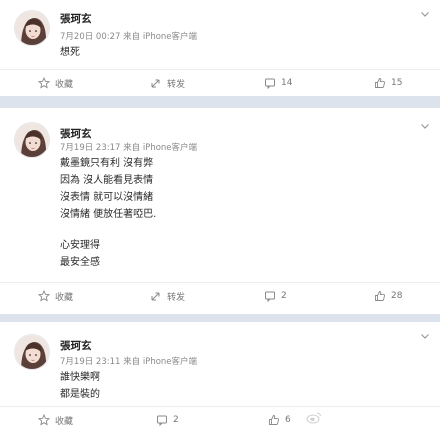 Image resolution: width=440 pixels, height=430 pixels. What do you see at coordinates (397, 296) in the screenshot?
I see `like-count: 28` at bounding box center [397, 296].